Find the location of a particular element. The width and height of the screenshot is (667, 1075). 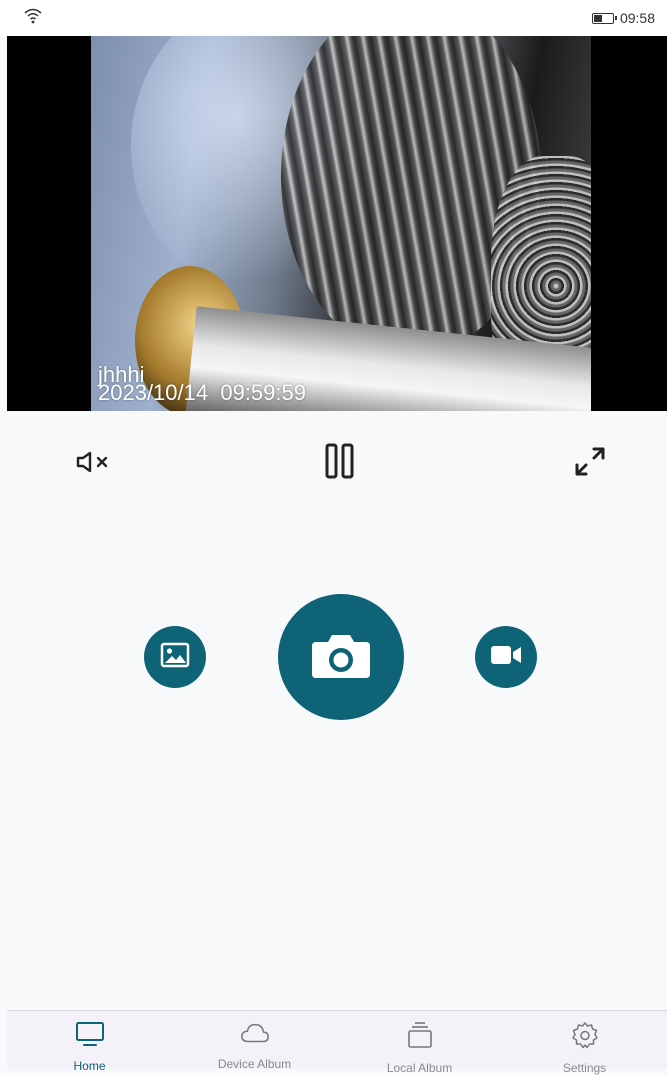

video-overlay-timestamp: 2023/10/14 09:59:59 is located at coordinates (202, 392).